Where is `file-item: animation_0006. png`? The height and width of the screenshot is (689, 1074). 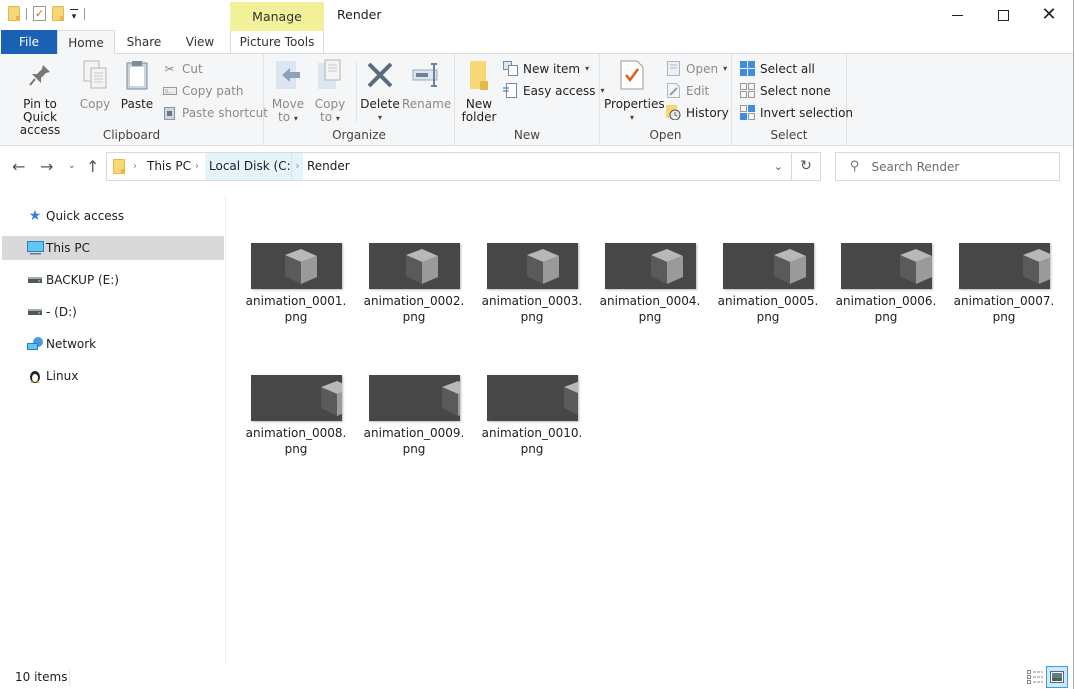
file-item: animation_0006. png is located at coordinates (886, 284).